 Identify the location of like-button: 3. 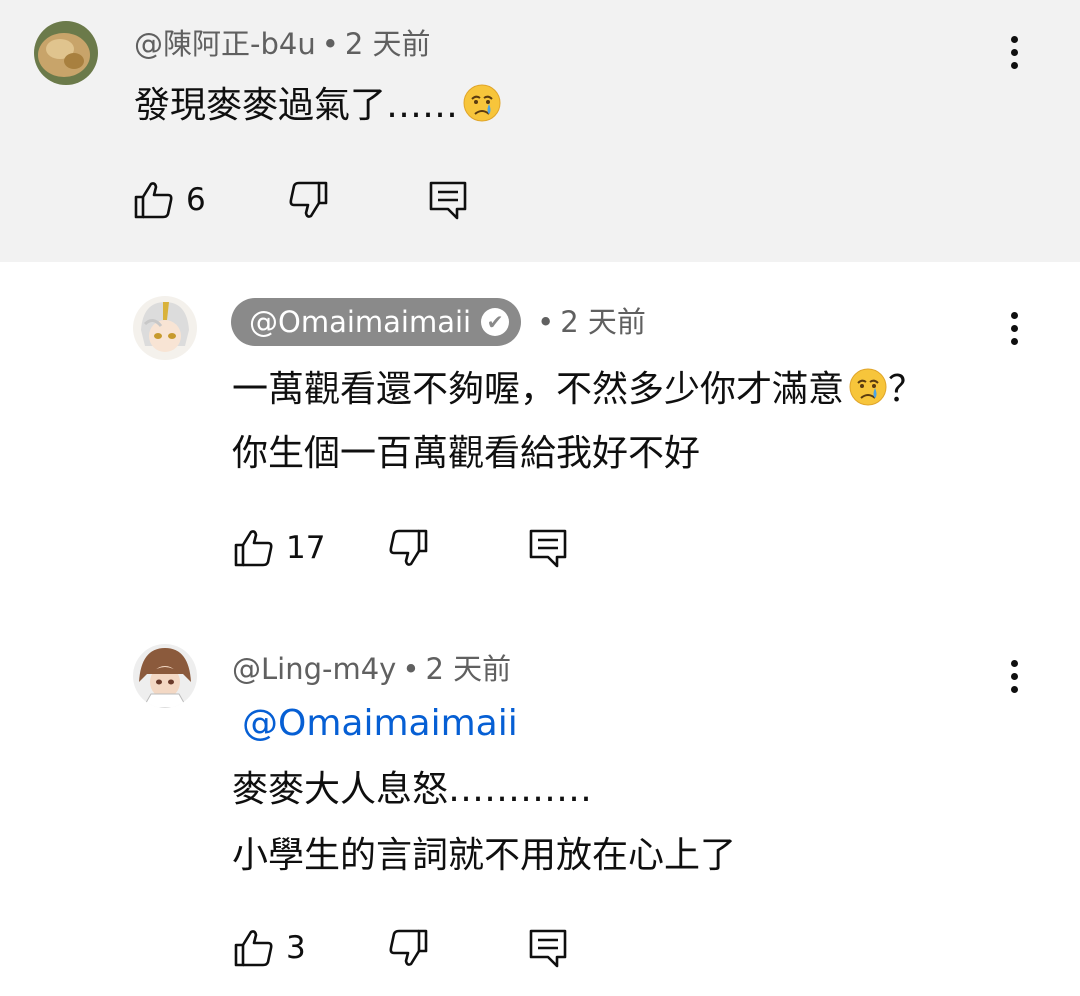
(269, 948).